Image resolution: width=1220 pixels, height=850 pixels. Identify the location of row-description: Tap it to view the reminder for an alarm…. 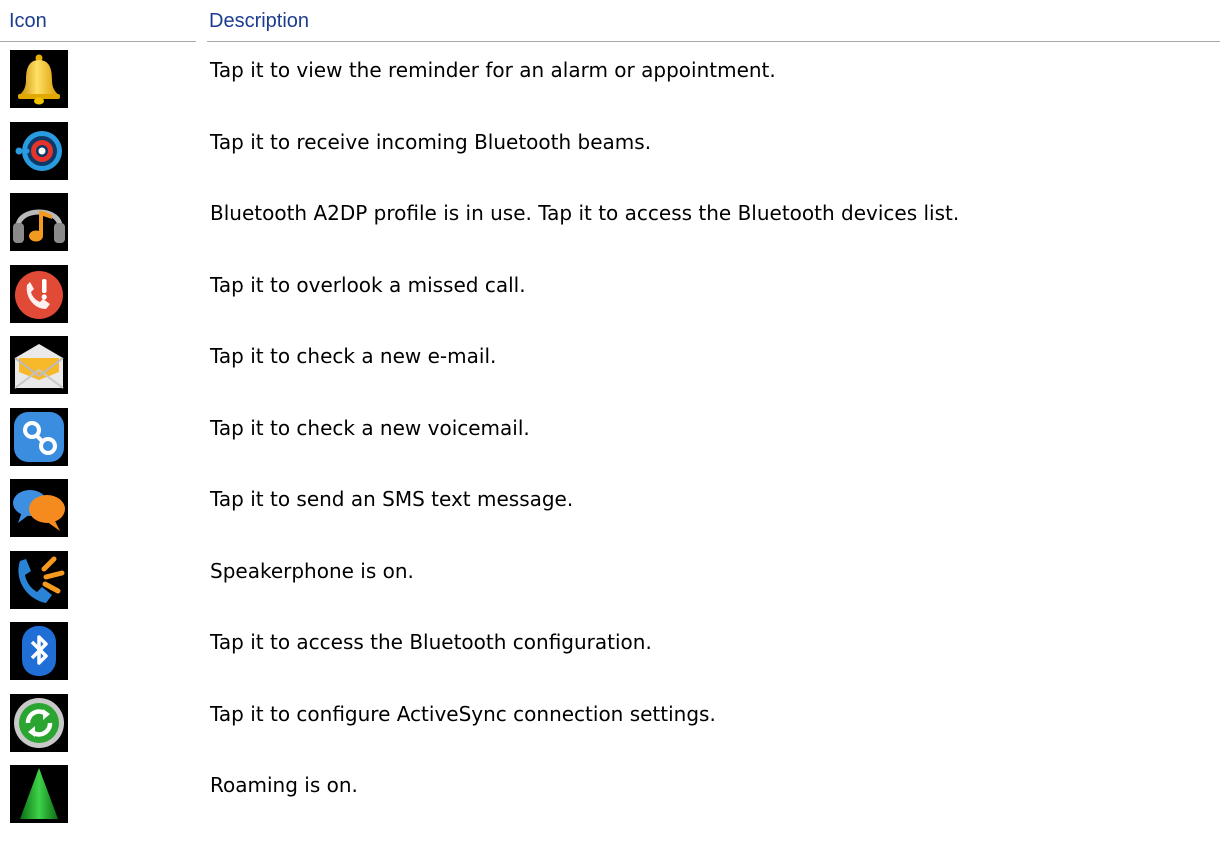
(493, 70).